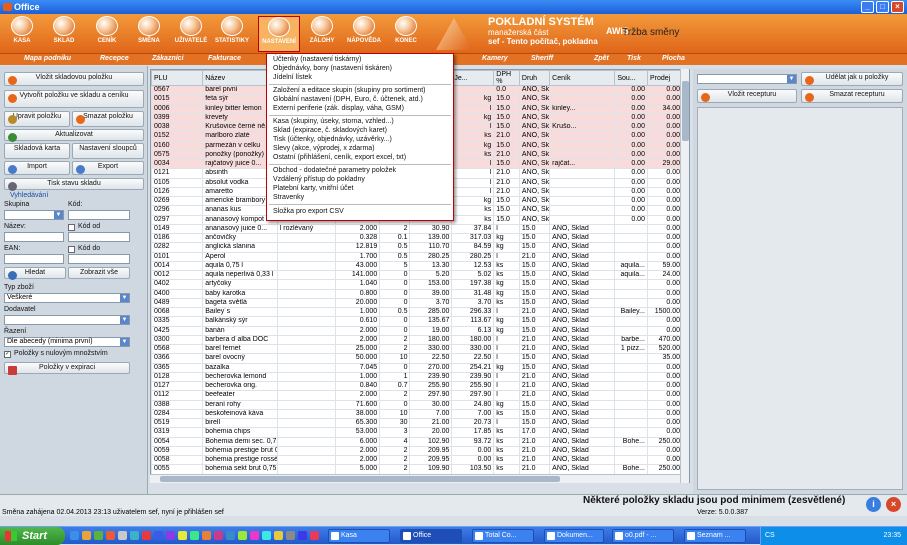 Image resolution: width=907 pixels, height=545 pixels. I want to click on start-button: Start, so click(32, 536).